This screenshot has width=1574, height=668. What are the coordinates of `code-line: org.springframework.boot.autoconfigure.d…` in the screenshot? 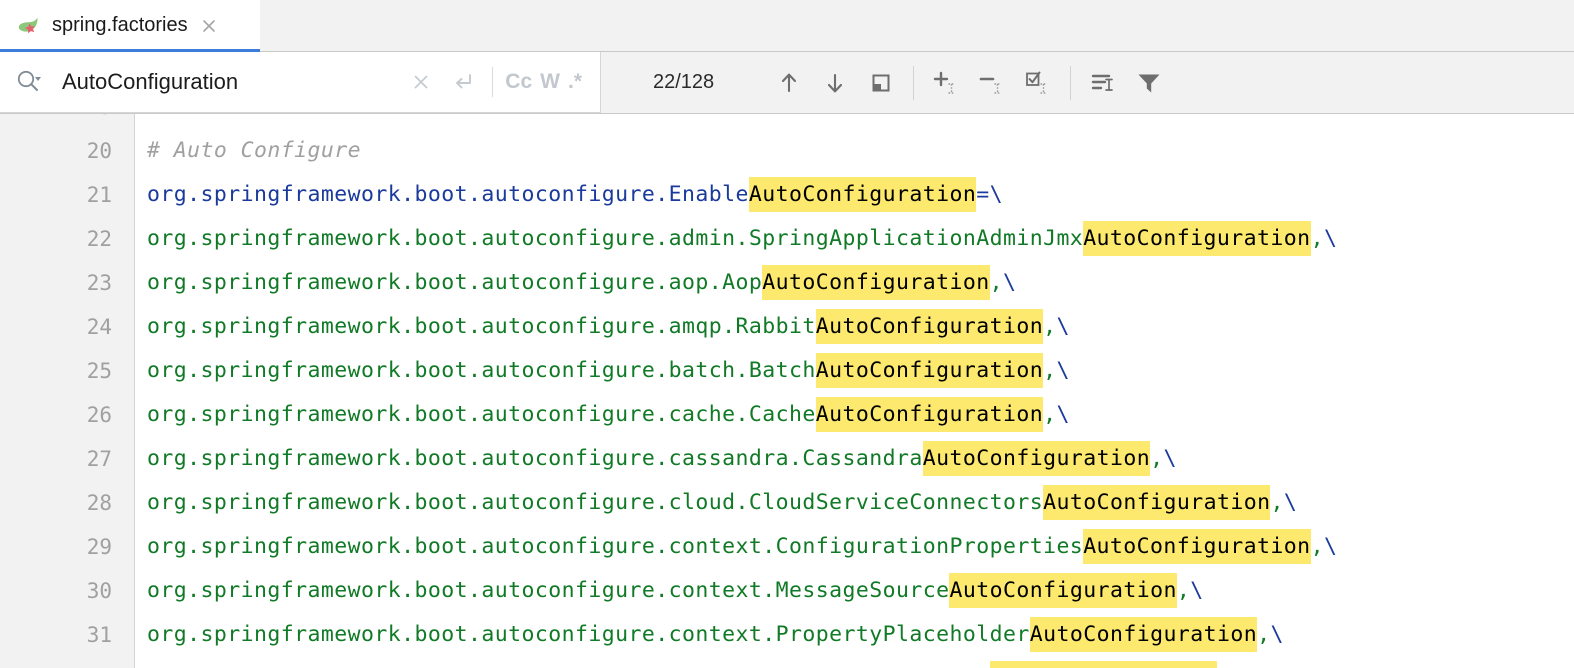 It's located at (695, 662).